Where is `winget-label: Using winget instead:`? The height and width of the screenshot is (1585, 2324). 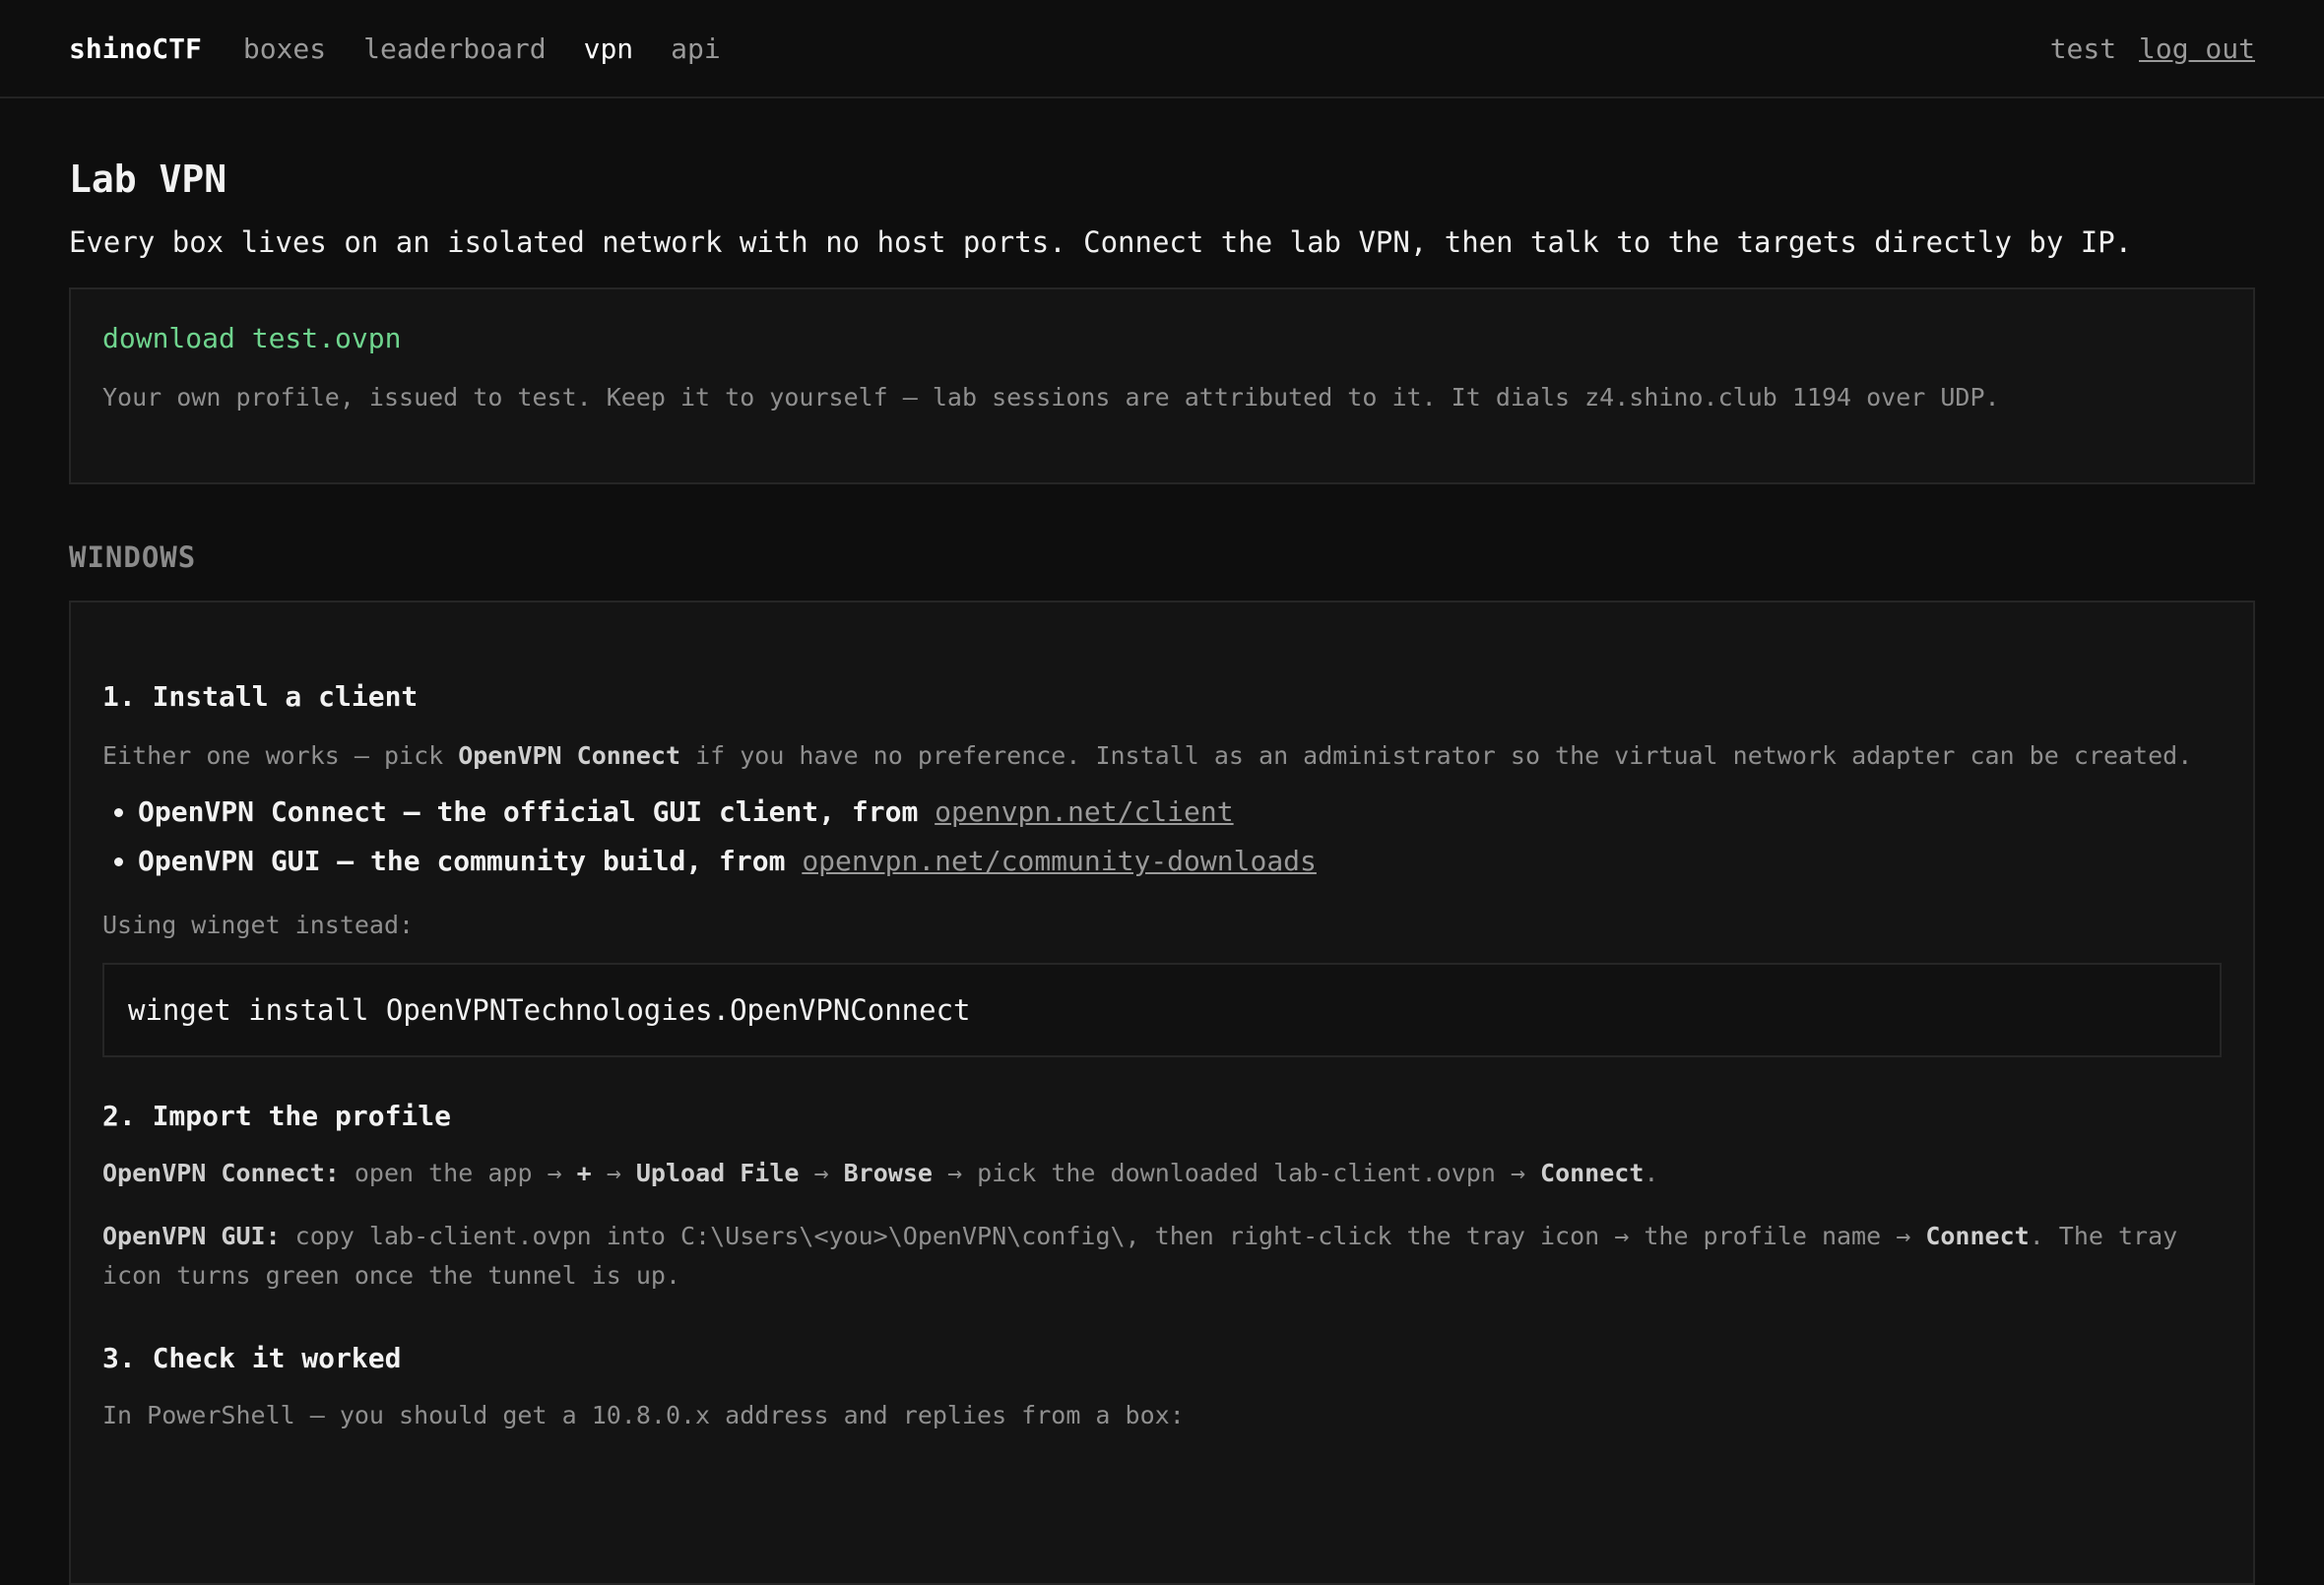 winget-label: Using winget instead: is located at coordinates (258, 925).